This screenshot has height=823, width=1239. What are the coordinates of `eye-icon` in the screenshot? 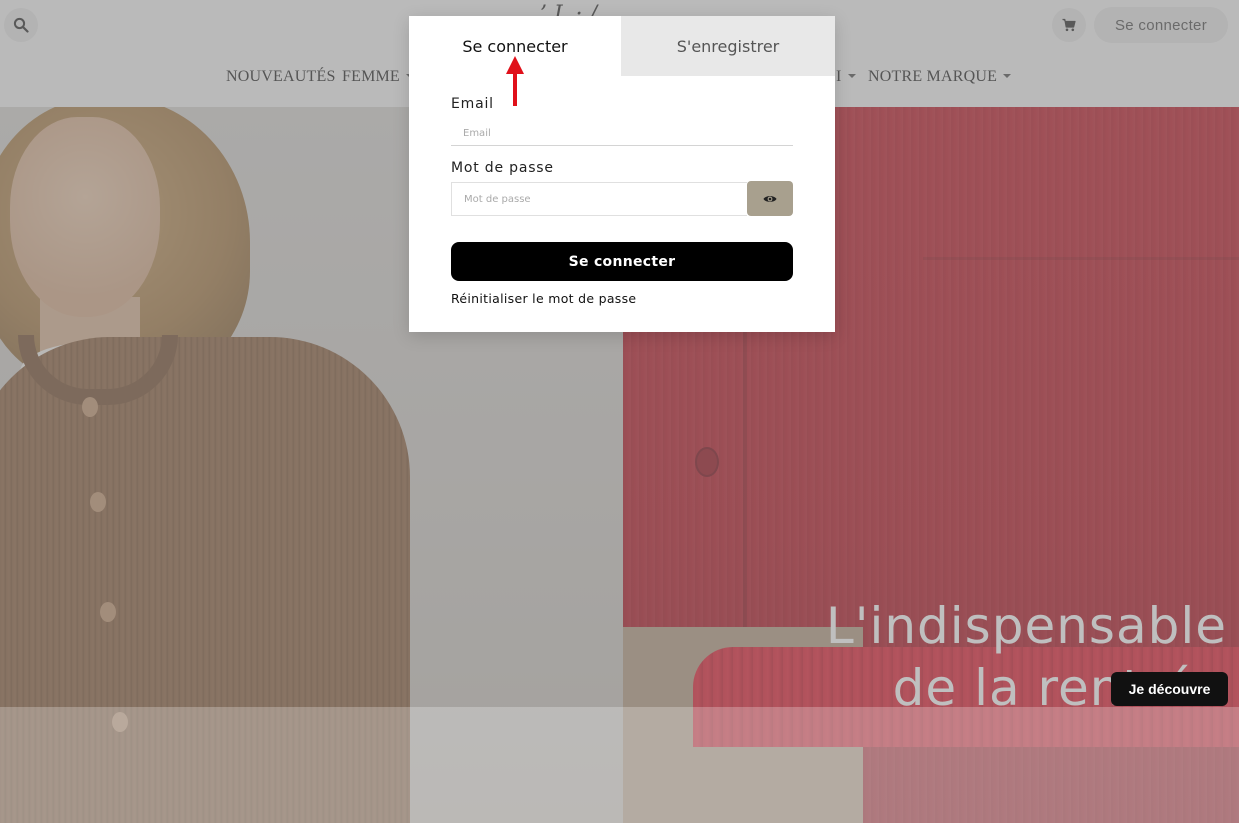 It's located at (770, 198).